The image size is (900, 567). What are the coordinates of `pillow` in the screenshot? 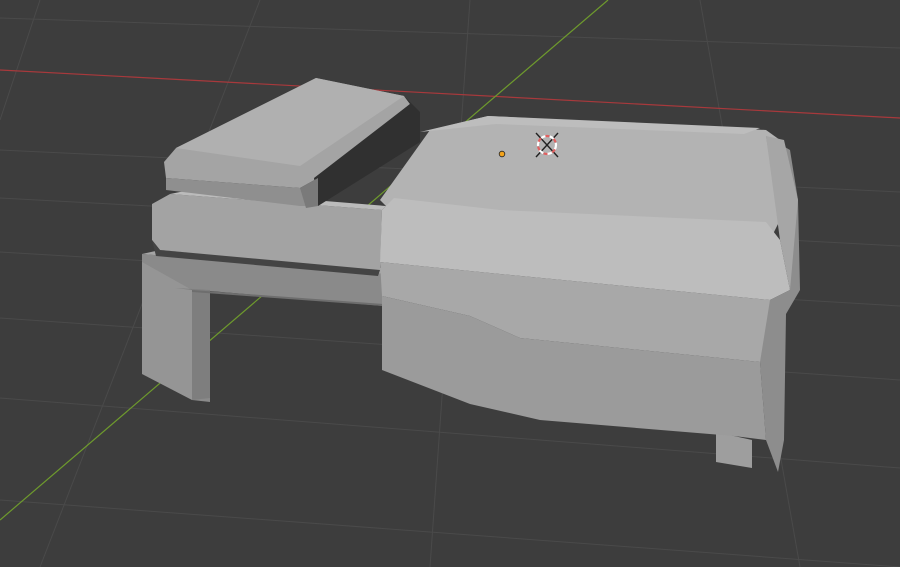 It's located at (292, 143).